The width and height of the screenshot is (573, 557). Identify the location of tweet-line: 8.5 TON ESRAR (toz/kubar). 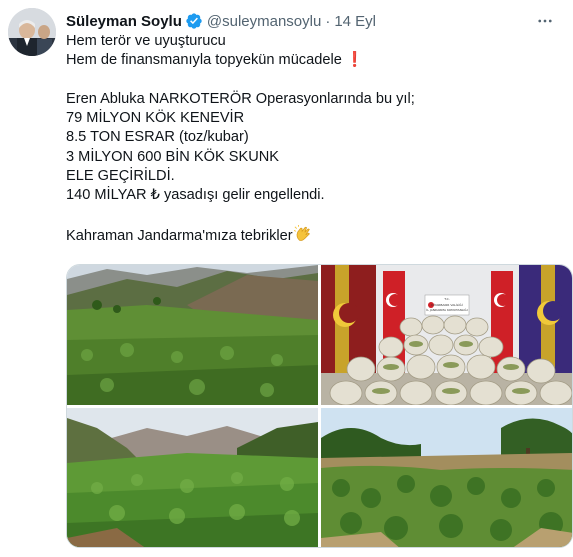
(157, 137).